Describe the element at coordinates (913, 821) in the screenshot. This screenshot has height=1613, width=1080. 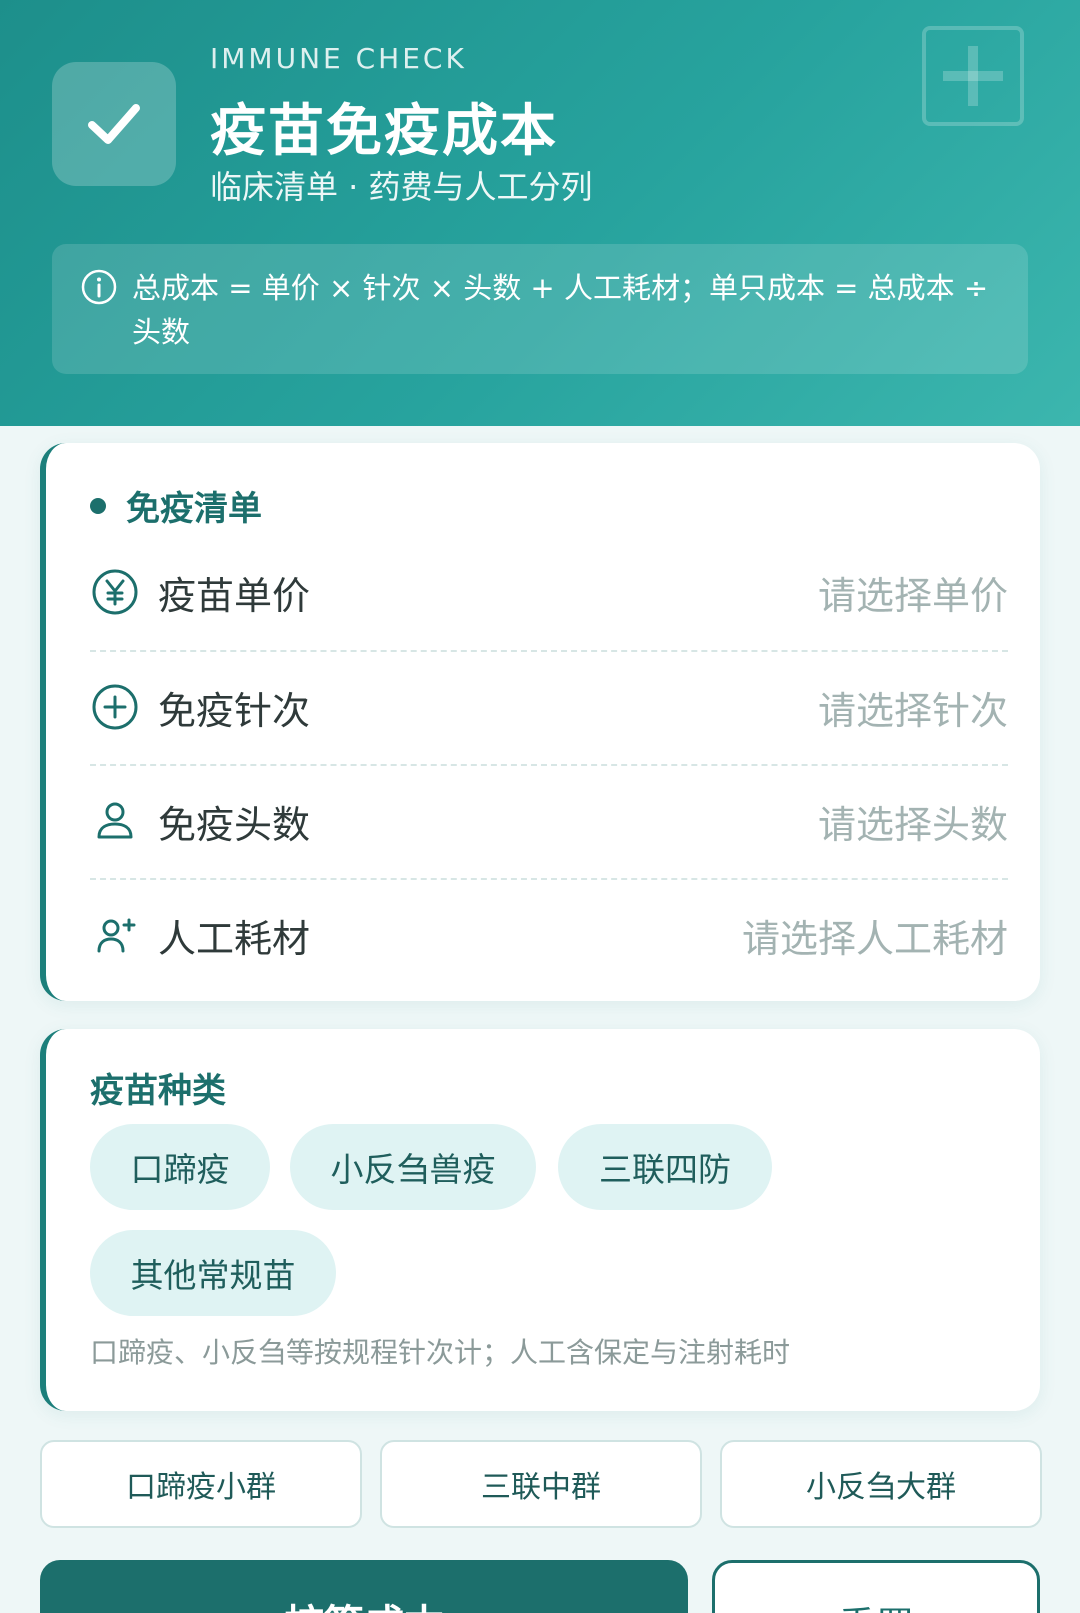
I see `head-count-select: 请选择头数` at that location.